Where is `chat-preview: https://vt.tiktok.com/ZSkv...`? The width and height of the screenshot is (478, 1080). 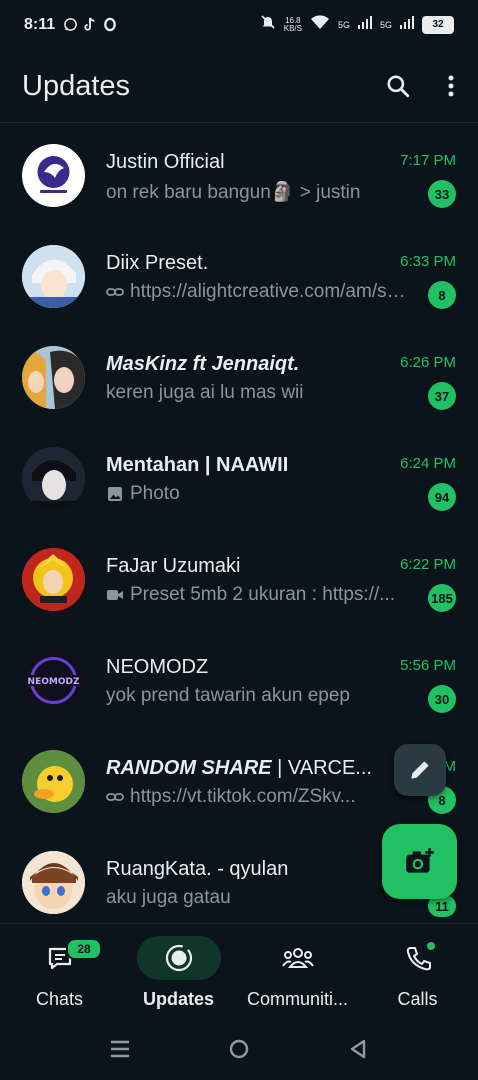 chat-preview: https://vt.tiktok.com/ZSkv... is located at coordinates (256, 797).